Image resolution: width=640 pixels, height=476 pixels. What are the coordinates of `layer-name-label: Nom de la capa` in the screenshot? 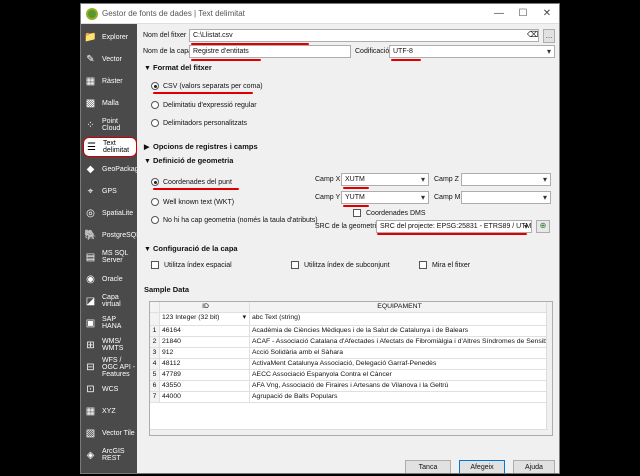 It's located at (168, 51).